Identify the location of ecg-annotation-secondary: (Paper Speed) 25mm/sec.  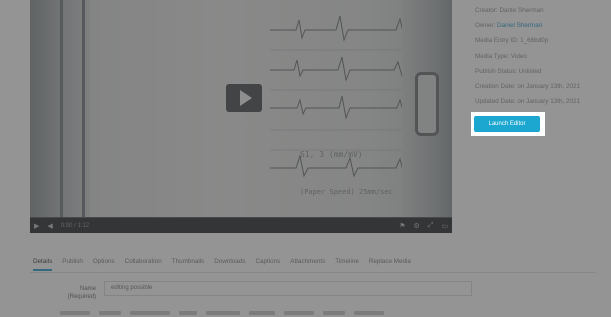
(346, 192).